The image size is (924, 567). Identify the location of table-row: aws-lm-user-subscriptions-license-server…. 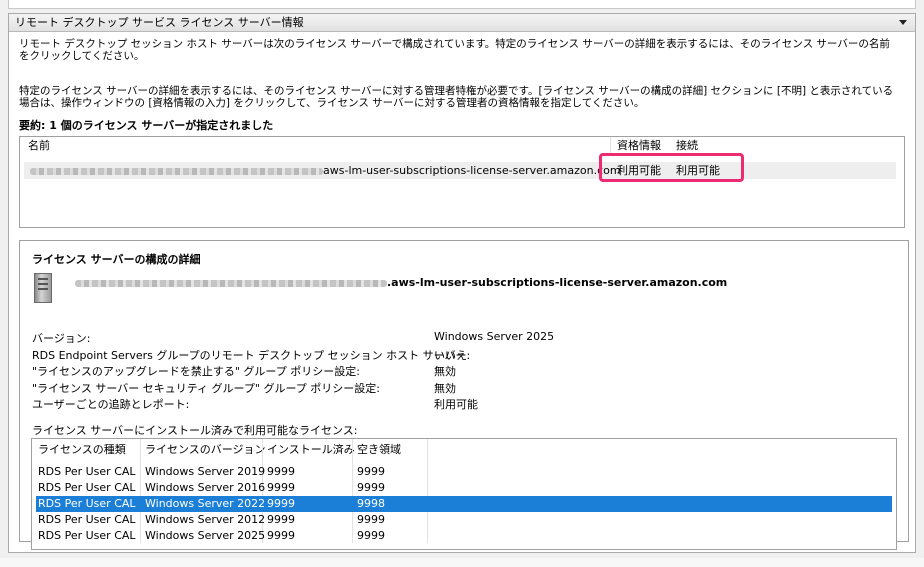
(460, 170).